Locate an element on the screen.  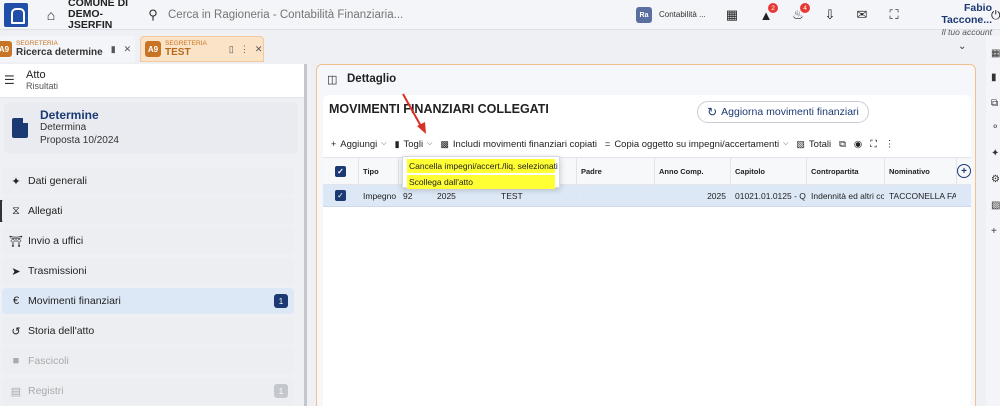
bulb-icon: ⚬ is located at coordinates (995, 127).